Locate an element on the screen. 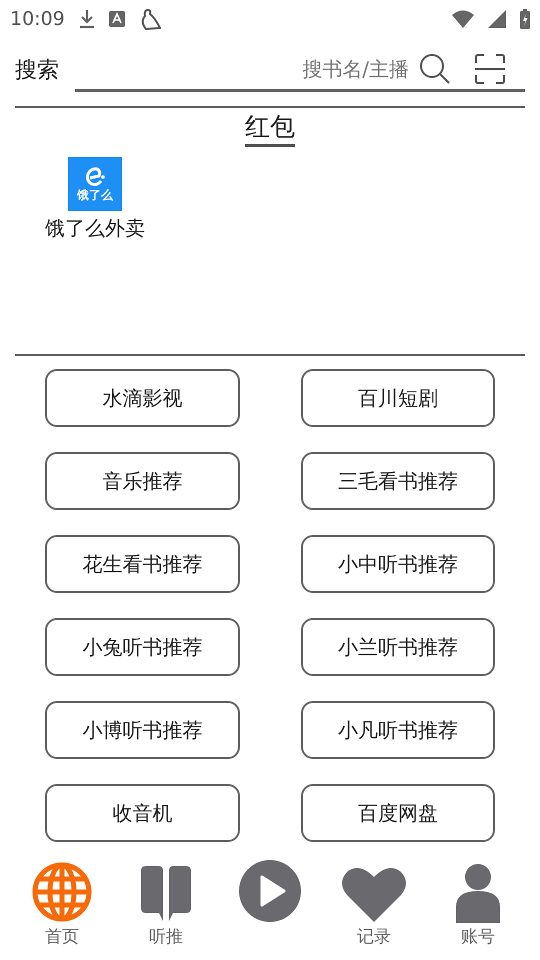  scan-icon is located at coordinates (490, 69).